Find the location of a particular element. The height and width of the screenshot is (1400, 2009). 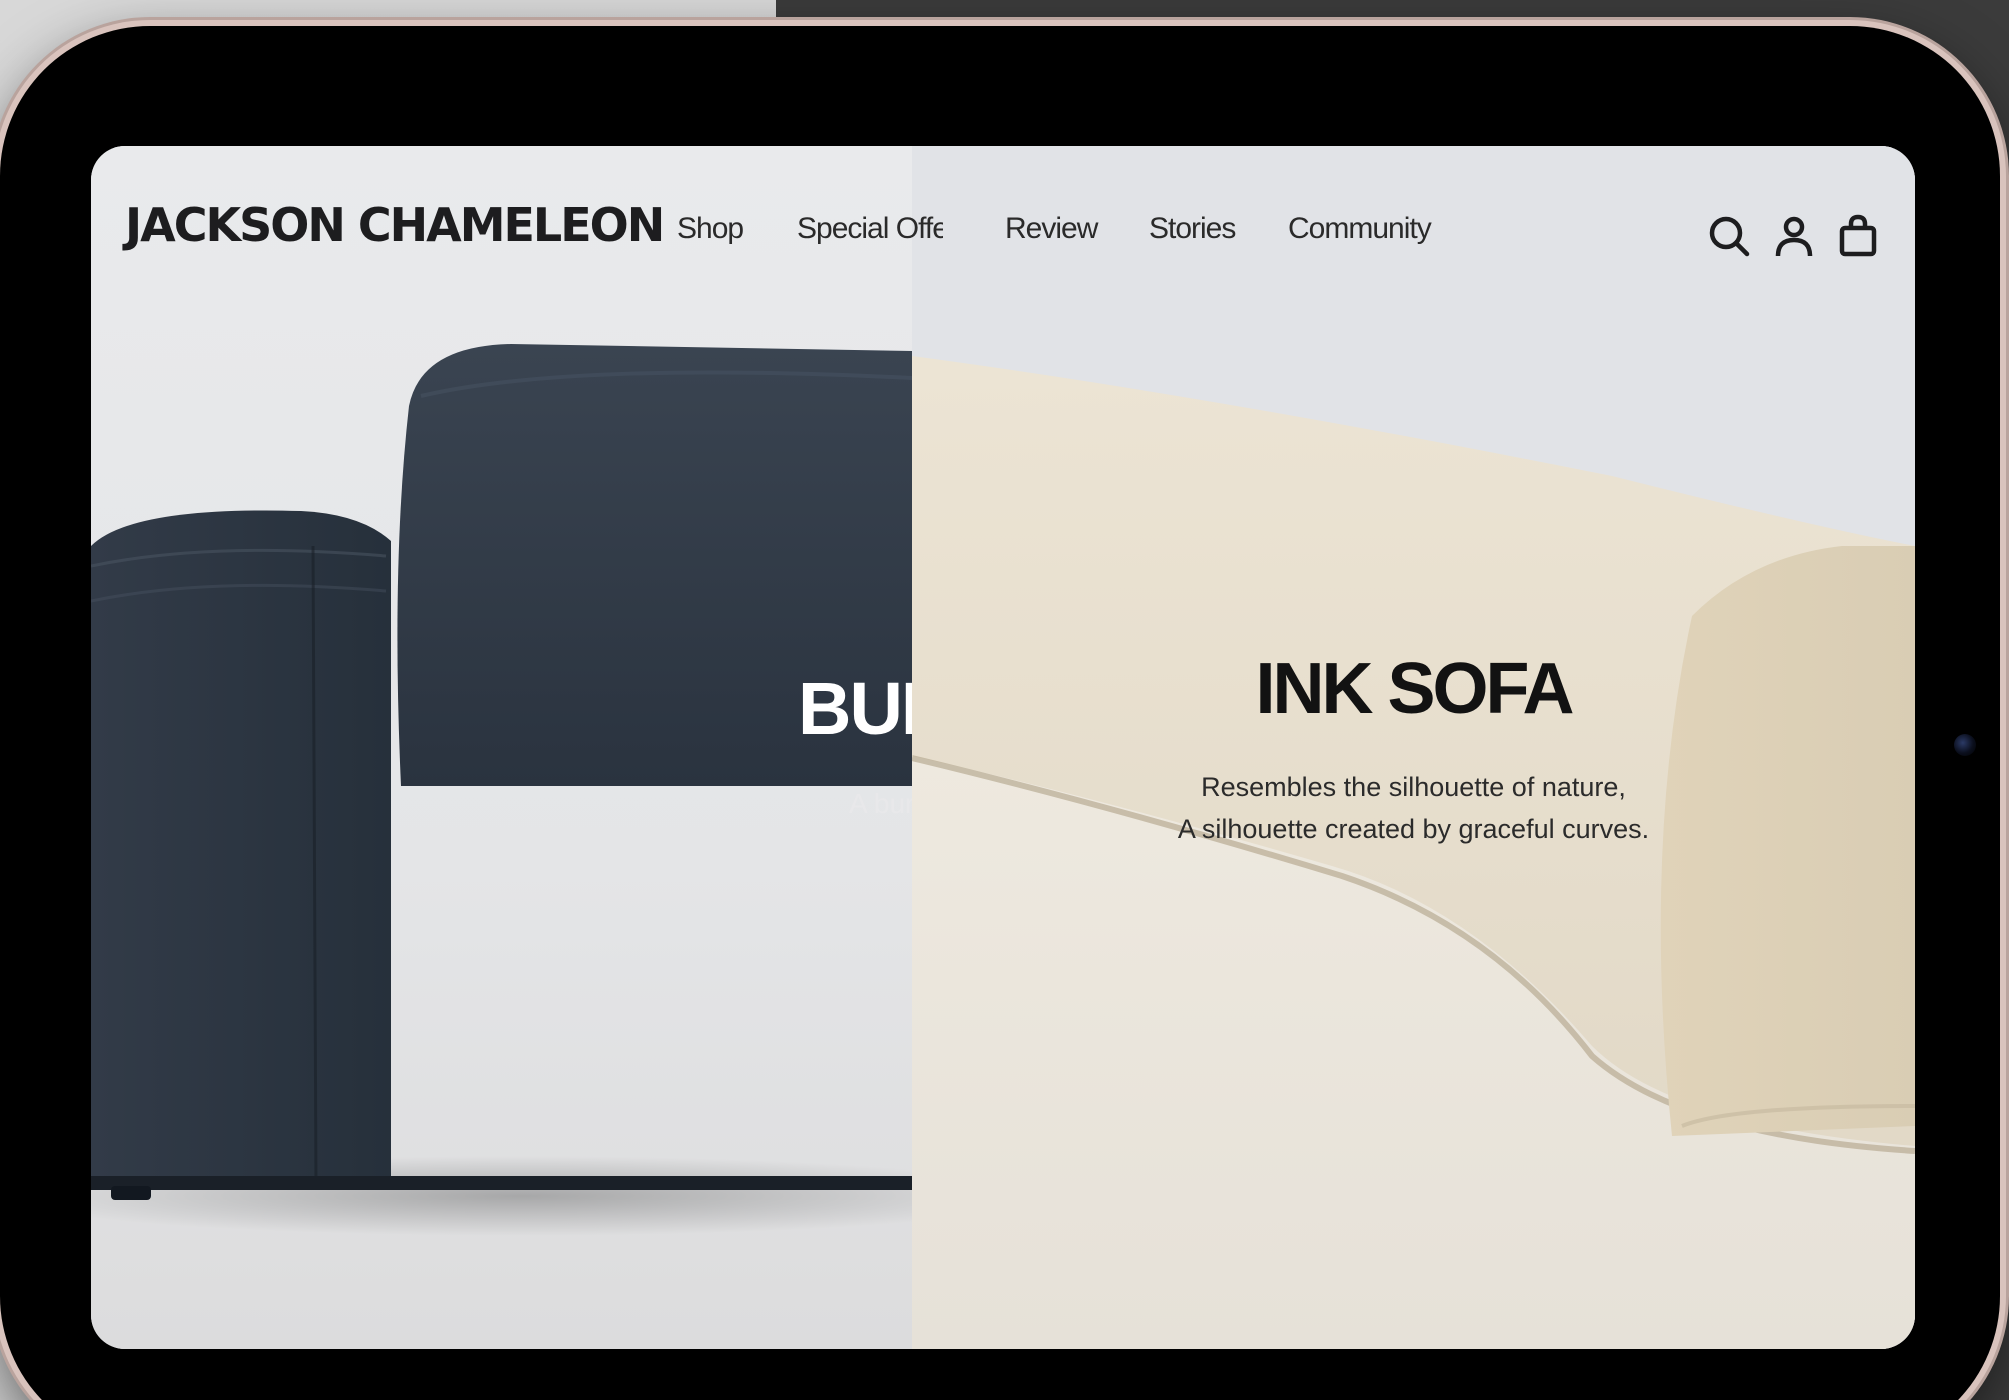

hero-right-subtitle-line-1: Resembles the silhouette of nature, is located at coordinates (1413, 787).